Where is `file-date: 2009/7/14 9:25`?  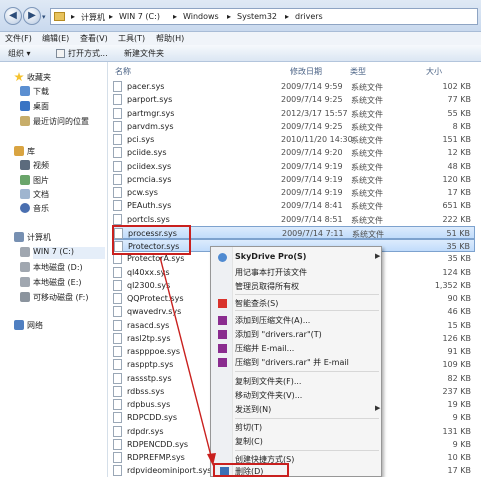 file-date: 2009/7/14 9:25 is located at coordinates (312, 126).